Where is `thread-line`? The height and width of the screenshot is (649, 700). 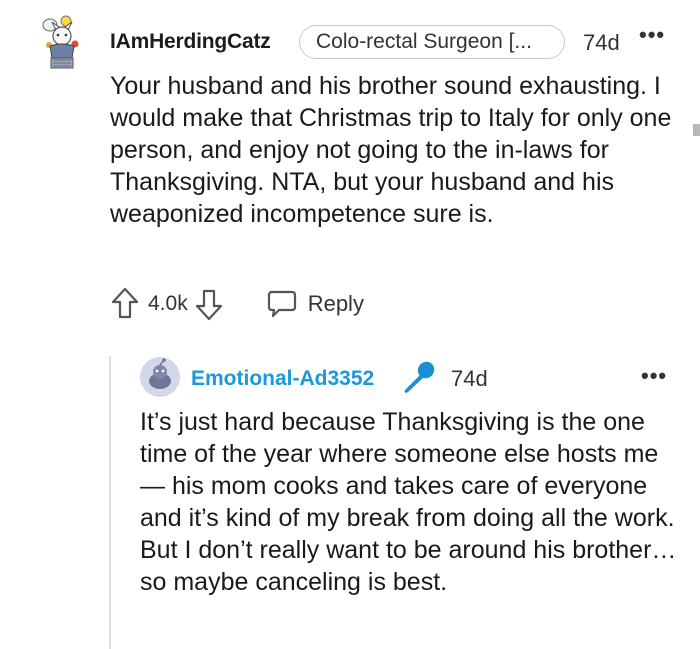 thread-line is located at coordinates (110, 502).